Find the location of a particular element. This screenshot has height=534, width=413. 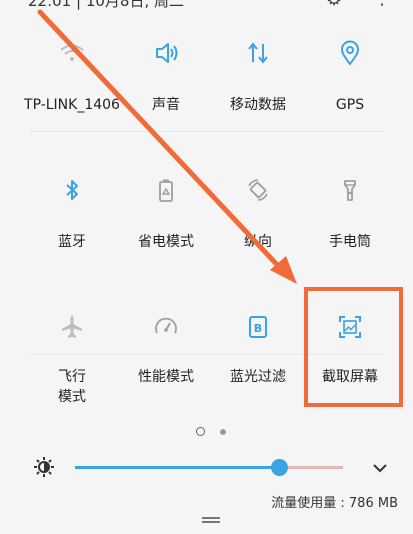

chevron-down-icon is located at coordinates (380, 470).